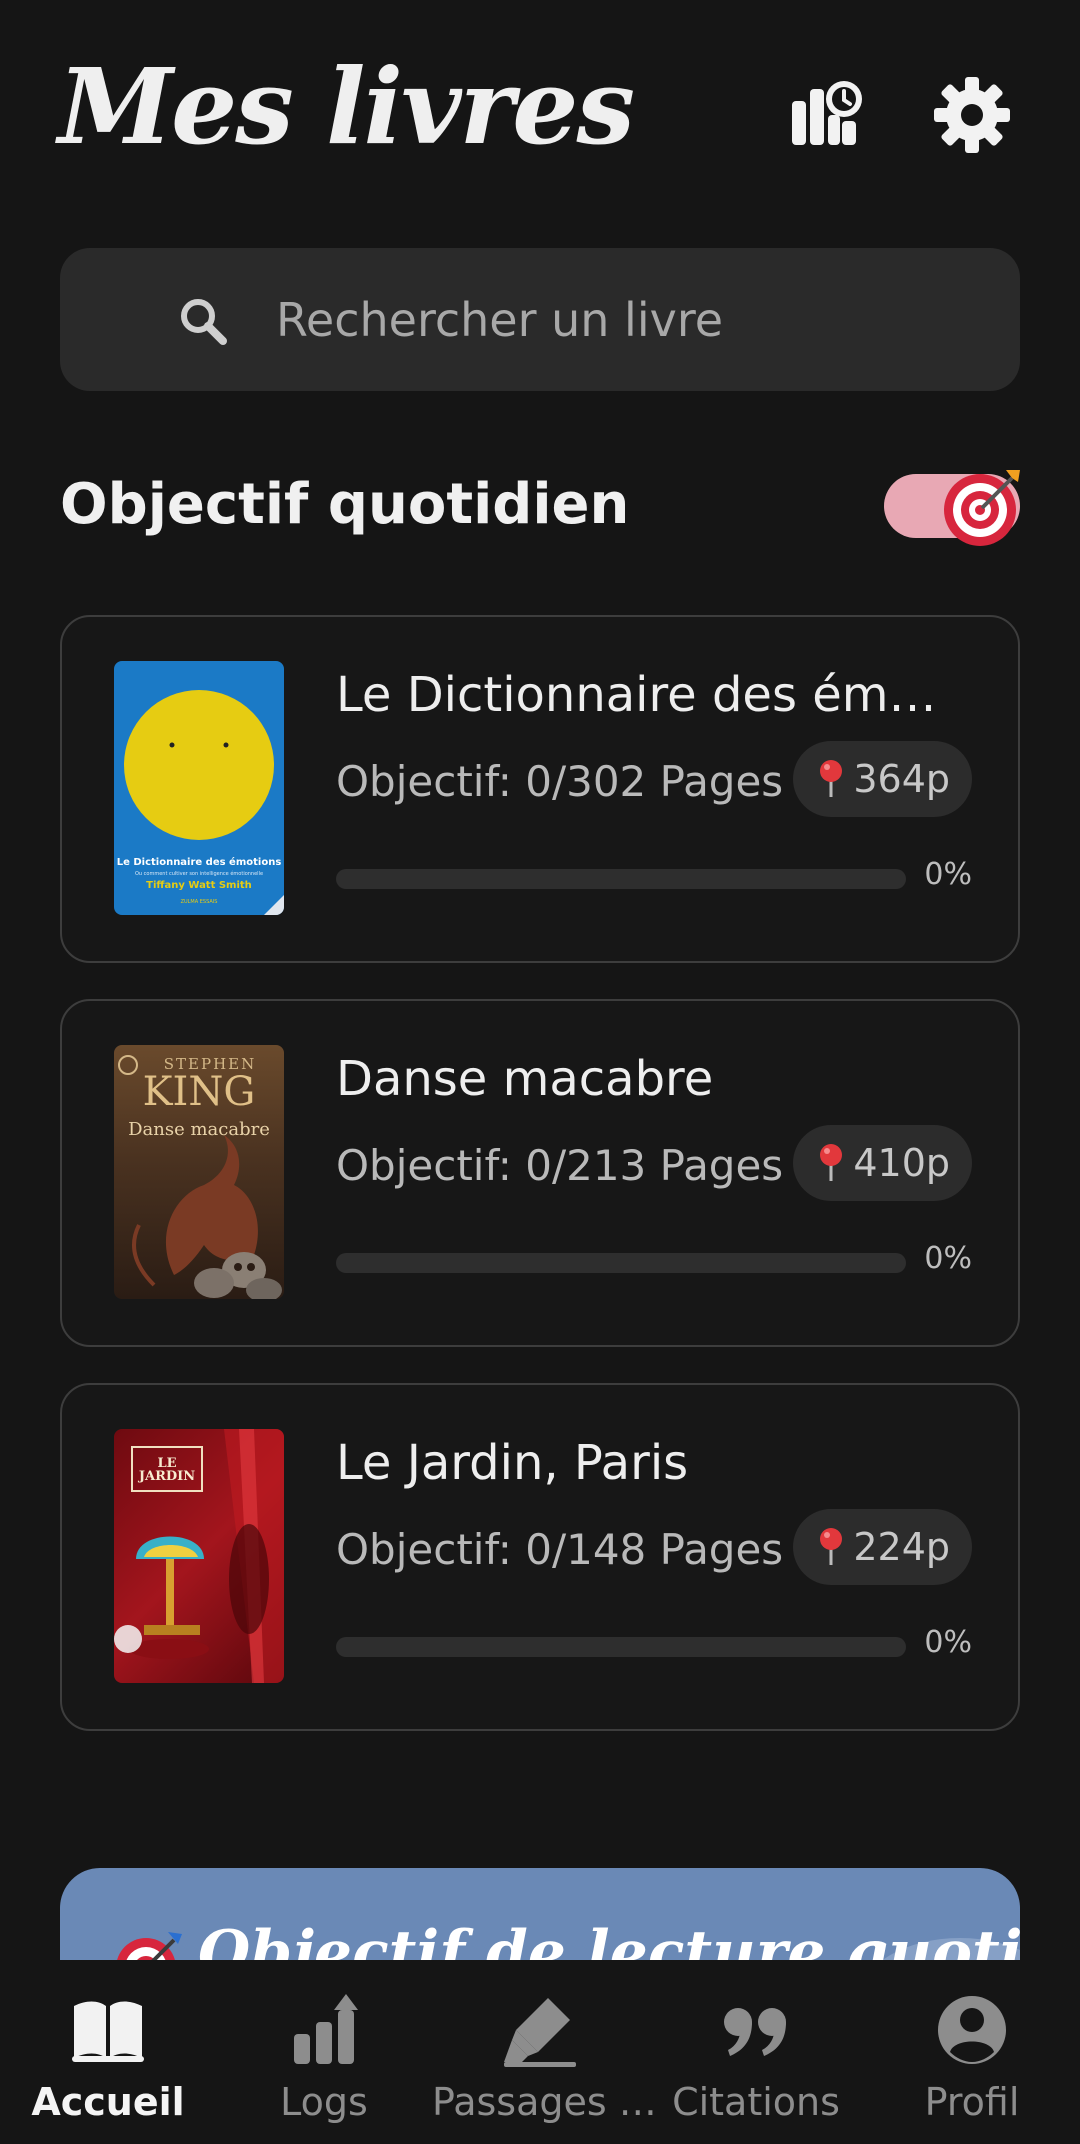  Describe the element at coordinates (512, 1463) in the screenshot. I see `book-title: Le Jardin, Paris` at that location.